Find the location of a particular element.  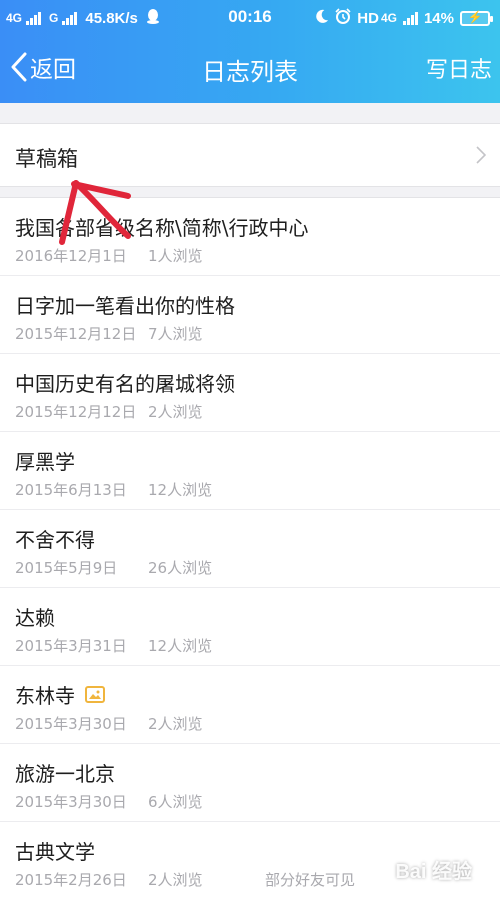

nav-bar: 返回 日志列表 写日志 is located at coordinates (250, 68).